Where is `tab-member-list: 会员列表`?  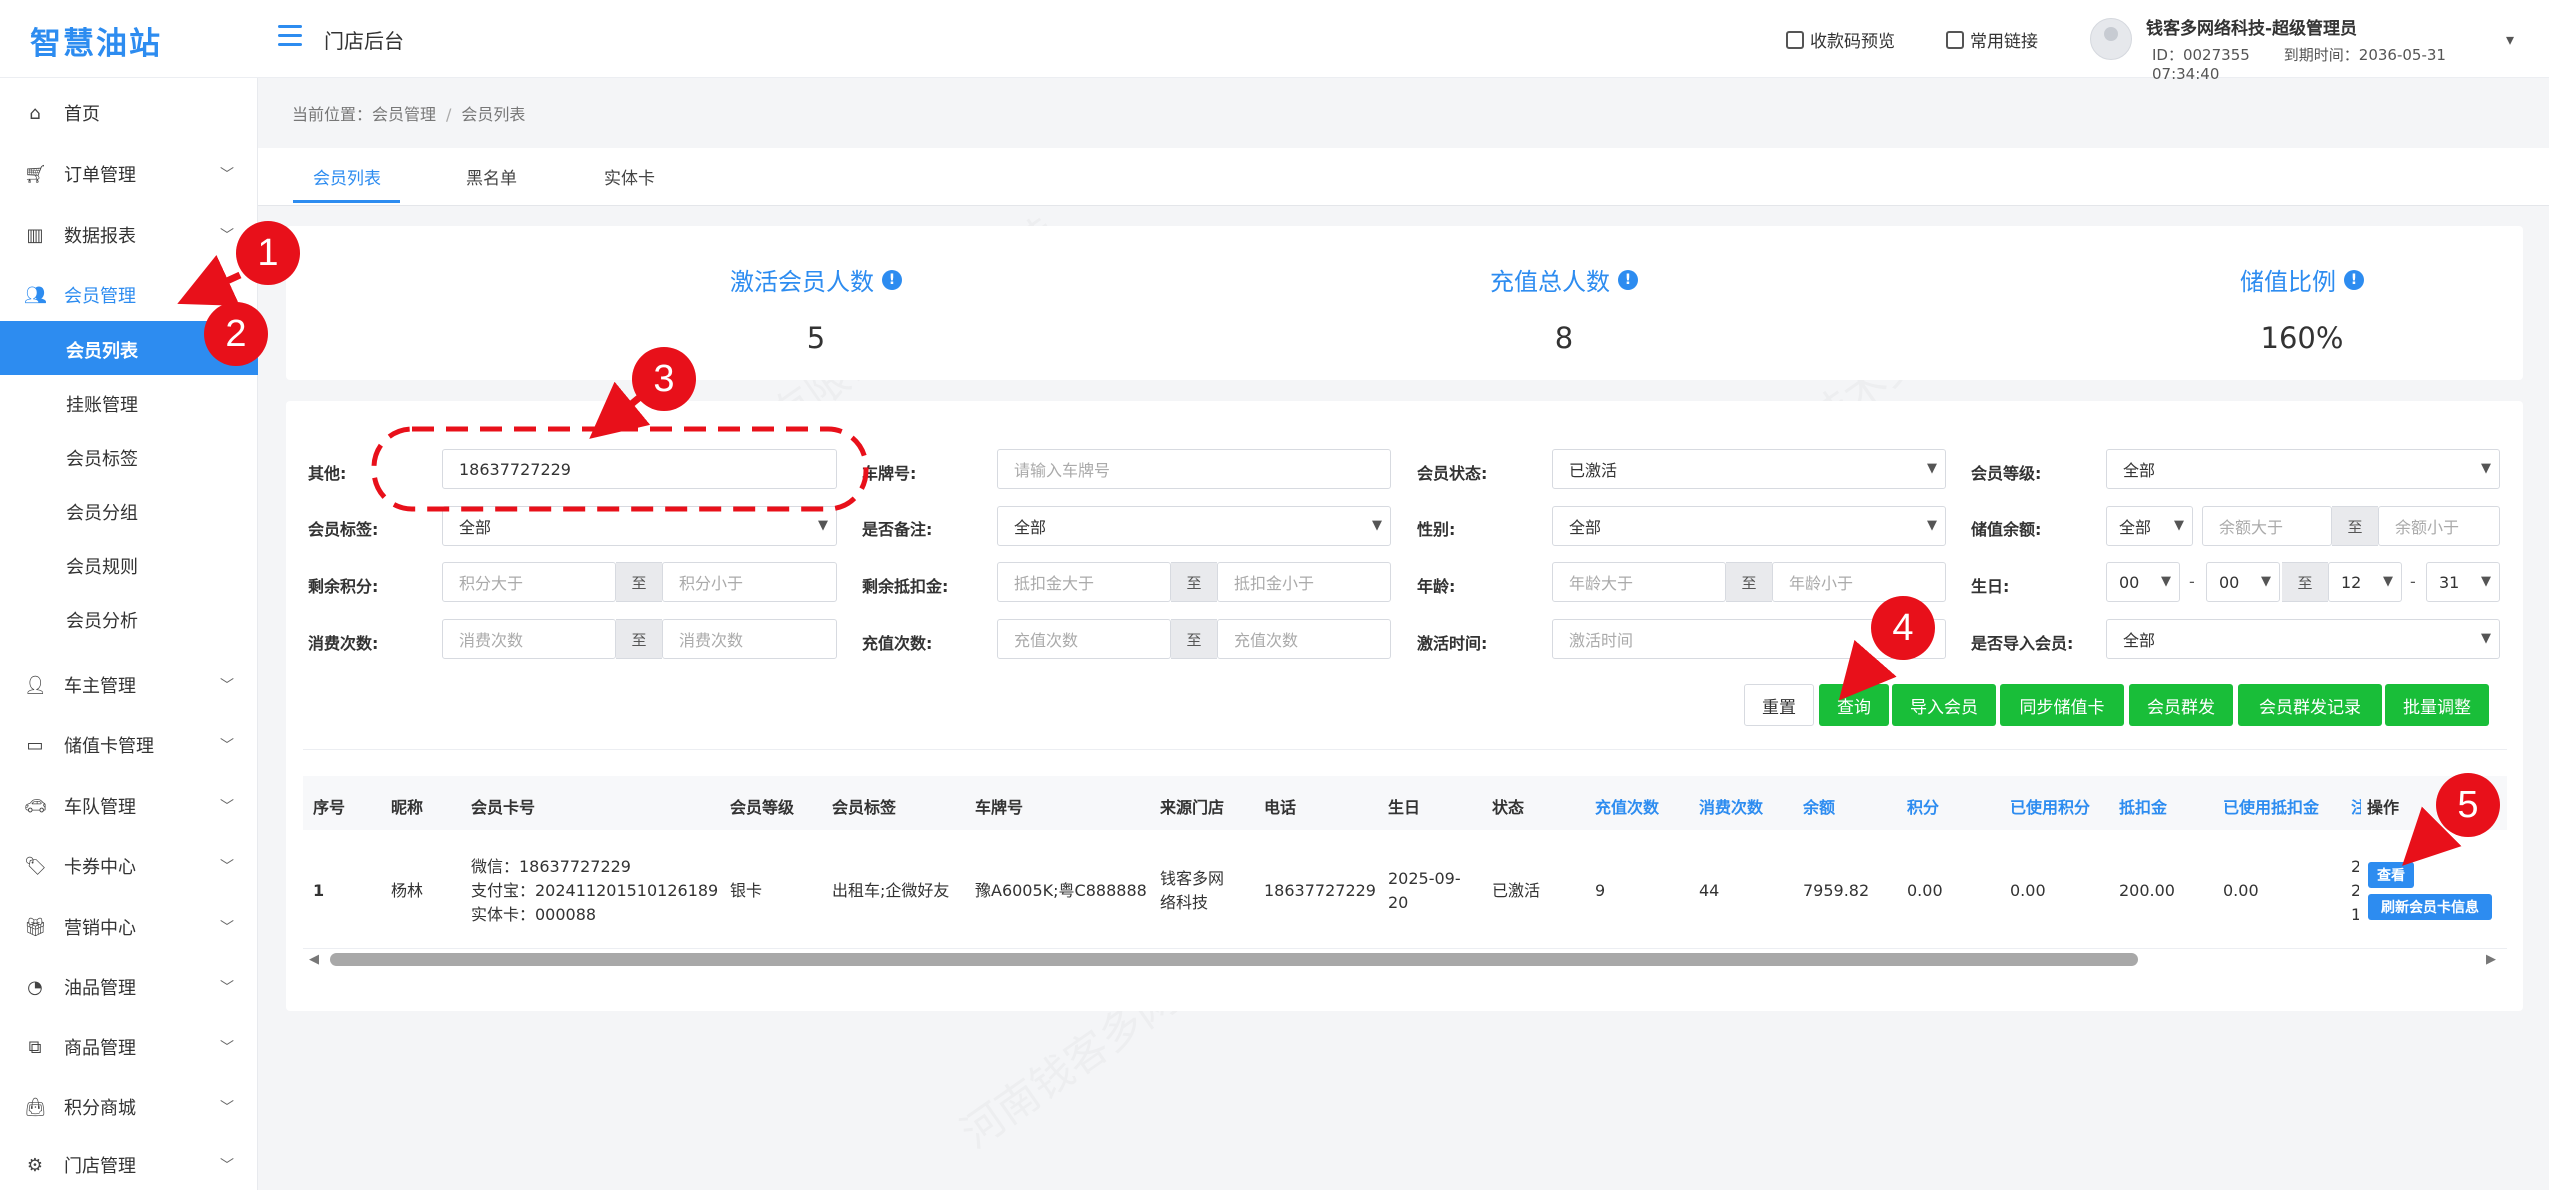 tab-member-list: 会员列表 is located at coordinates (347, 176).